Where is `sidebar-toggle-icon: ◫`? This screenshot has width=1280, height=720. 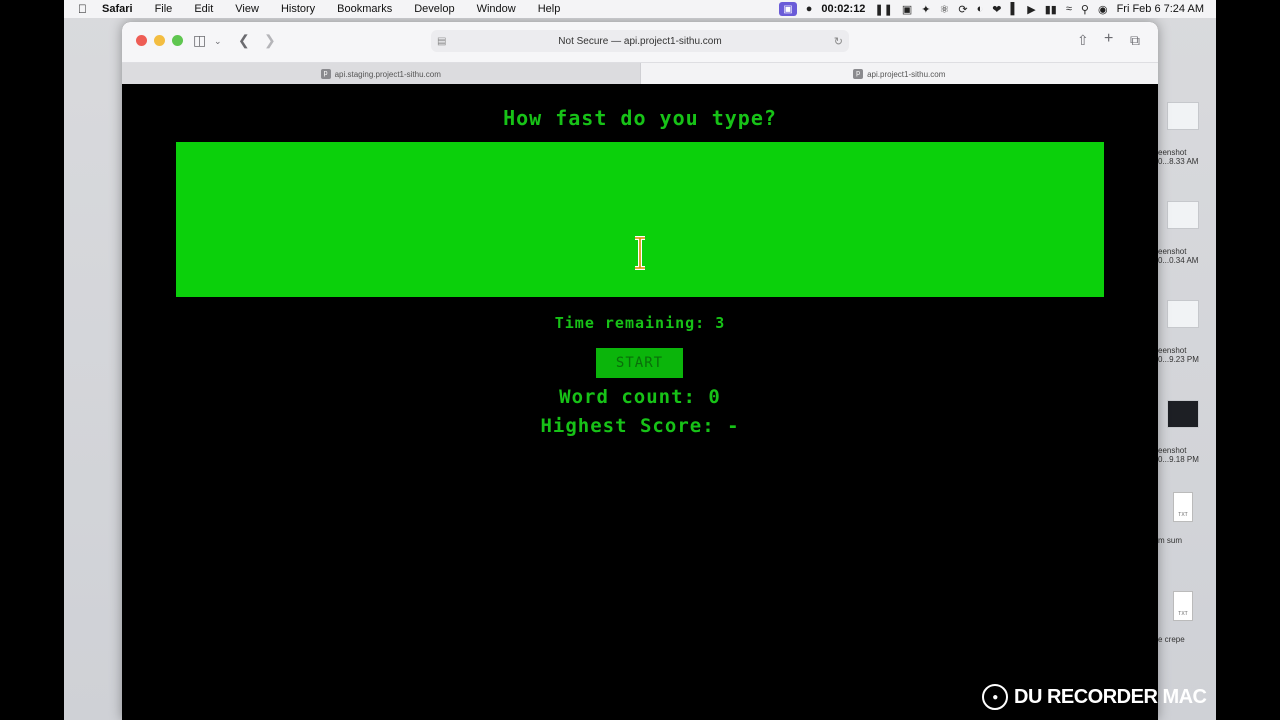 sidebar-toggle-icon: ◫ is located at coordinates (199, 40).